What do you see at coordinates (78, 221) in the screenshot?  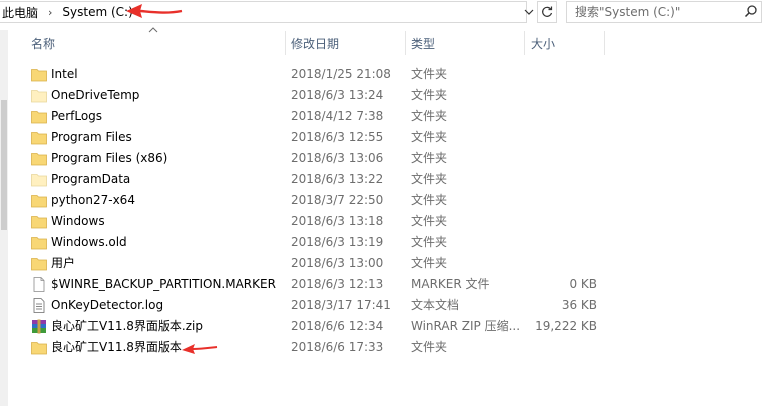 I see `file-name: Windows` at bounding box center [78, 221].